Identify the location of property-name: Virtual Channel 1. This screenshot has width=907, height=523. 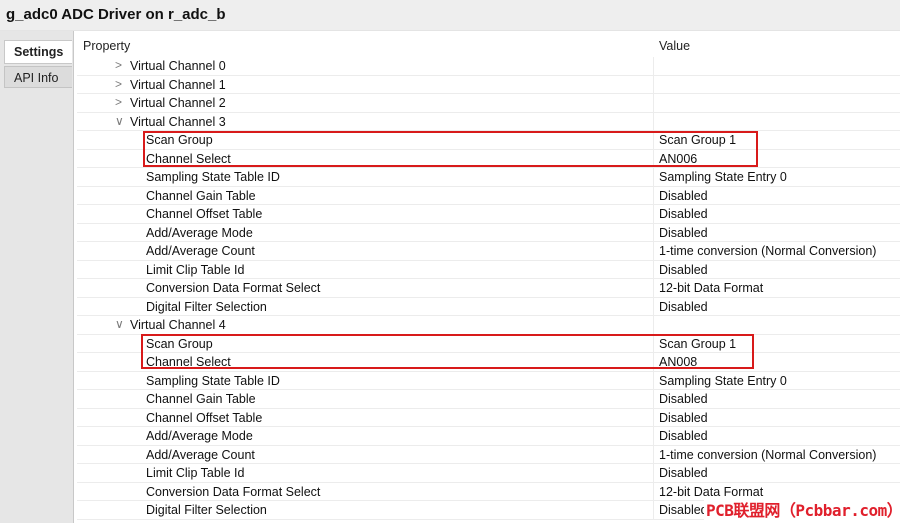
(178, 84).